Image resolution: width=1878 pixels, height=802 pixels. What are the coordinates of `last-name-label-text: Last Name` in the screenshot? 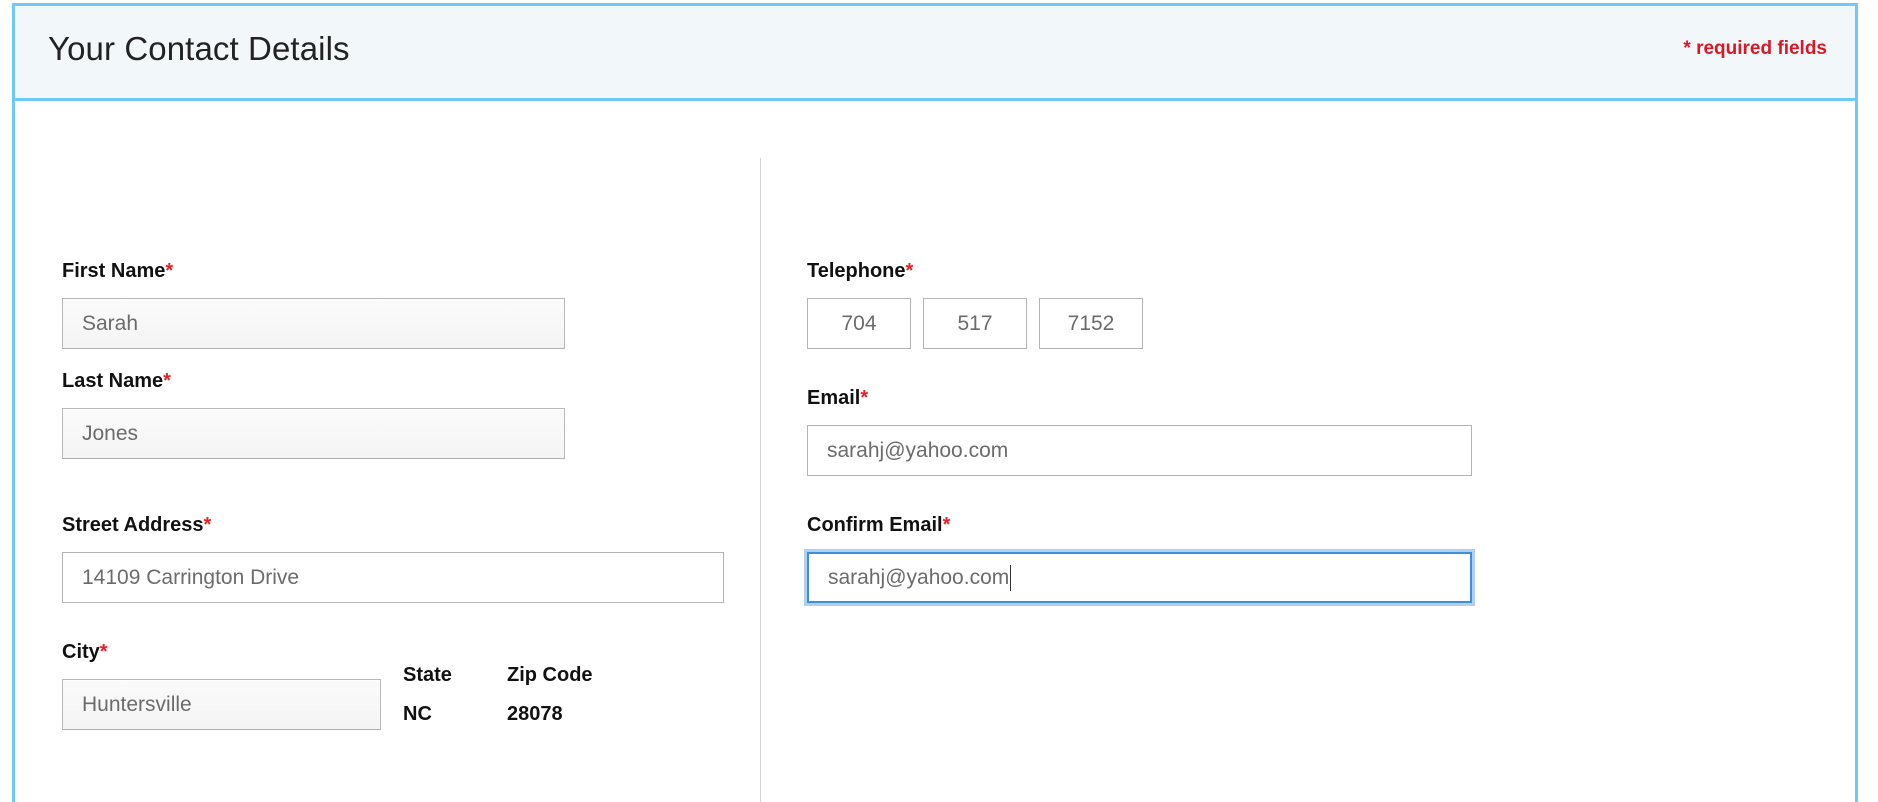 It's located at (113, 381).